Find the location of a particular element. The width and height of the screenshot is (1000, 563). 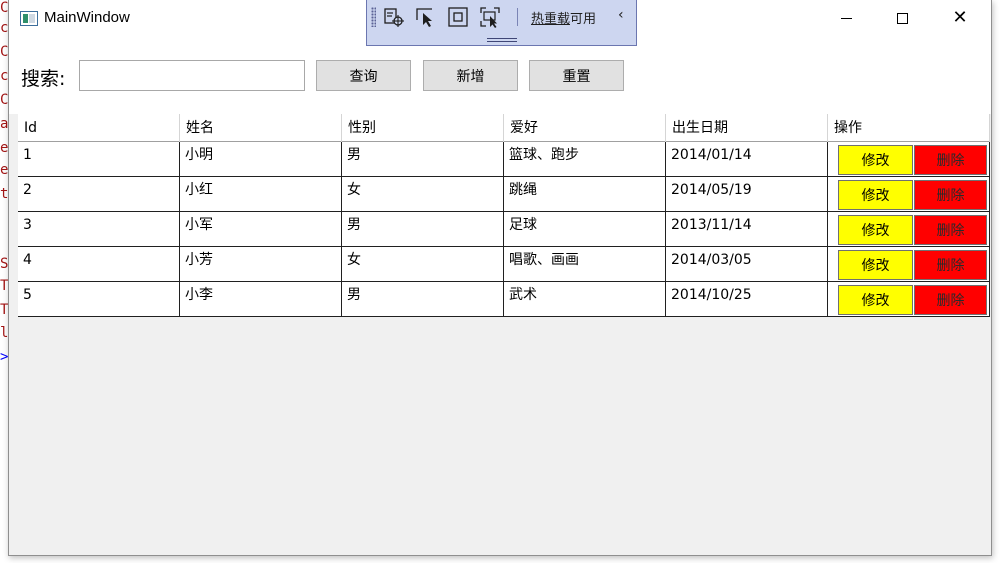

column-header-birthdate: 出生日期 is located at coordinates (747, 128).